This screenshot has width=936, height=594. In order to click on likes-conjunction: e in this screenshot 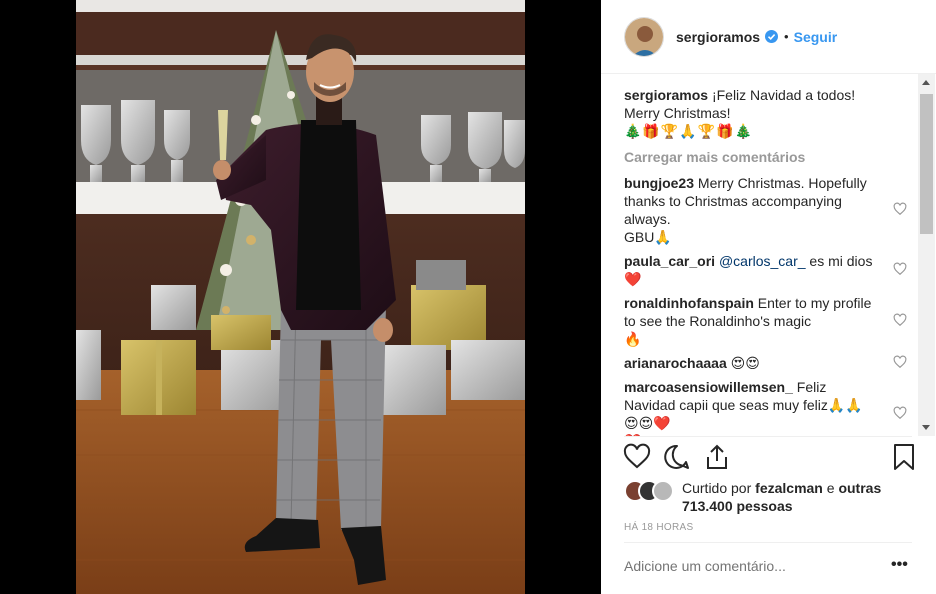, I will do `click(830, 488)`.